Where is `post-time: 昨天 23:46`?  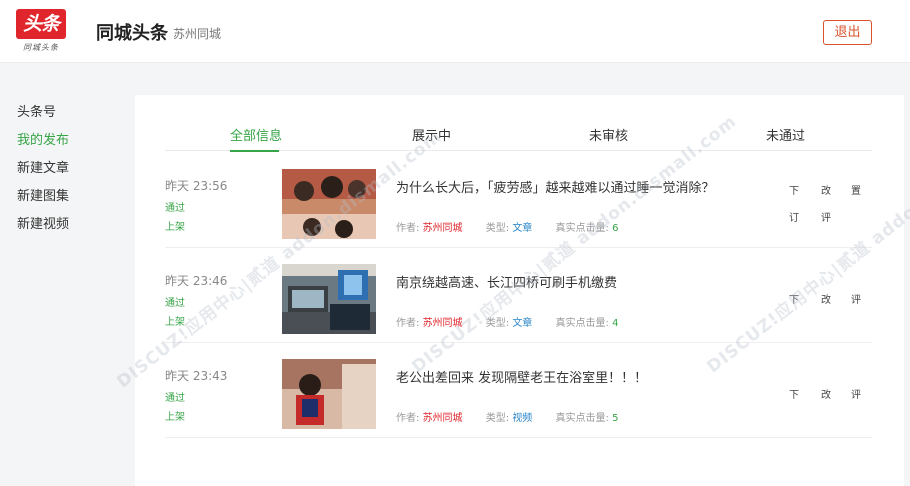 post-time: 昨天 23:46 is located at coordinates (196, 281).